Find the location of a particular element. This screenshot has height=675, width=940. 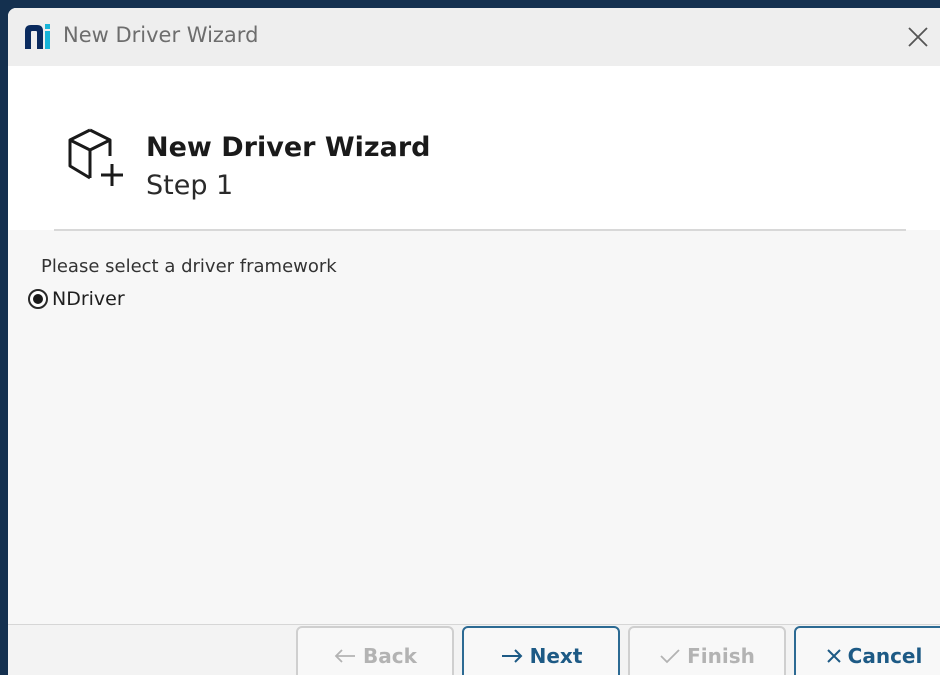

back-button: Back is located at coordinates (375, 650).